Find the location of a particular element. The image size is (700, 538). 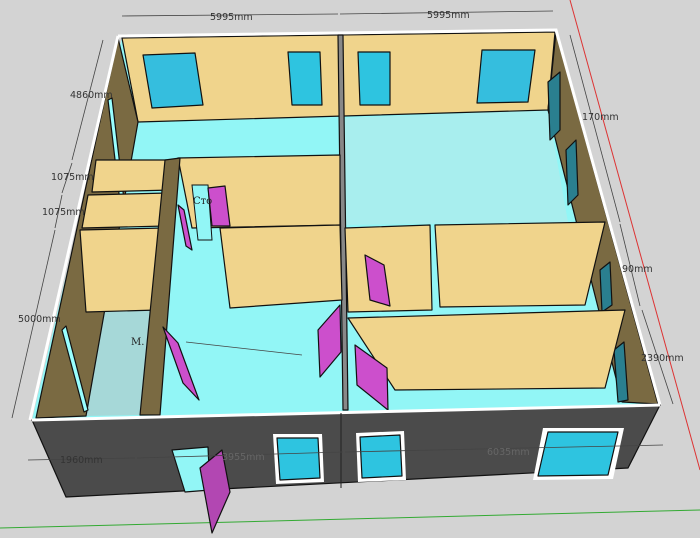

dim-left-mid-2: 1075mm is located at coordinates (63, 212).